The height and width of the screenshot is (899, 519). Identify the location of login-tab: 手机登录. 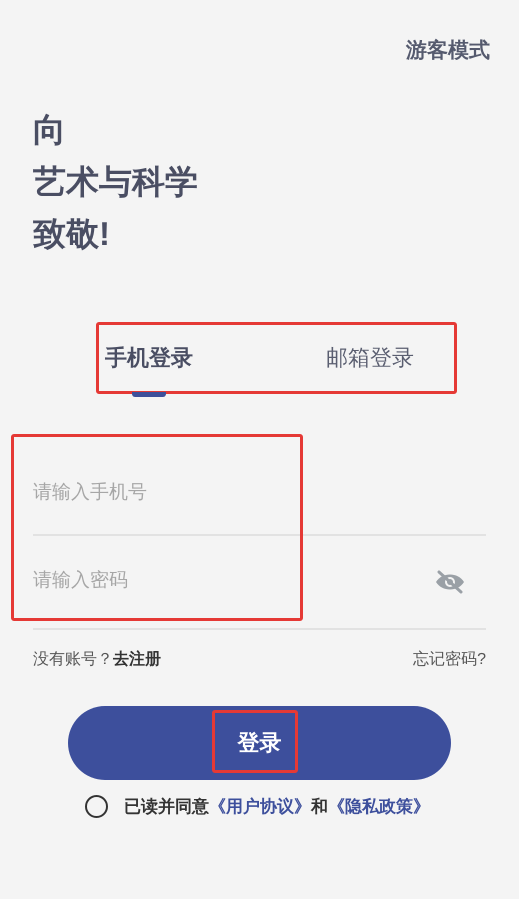
(149, 358).